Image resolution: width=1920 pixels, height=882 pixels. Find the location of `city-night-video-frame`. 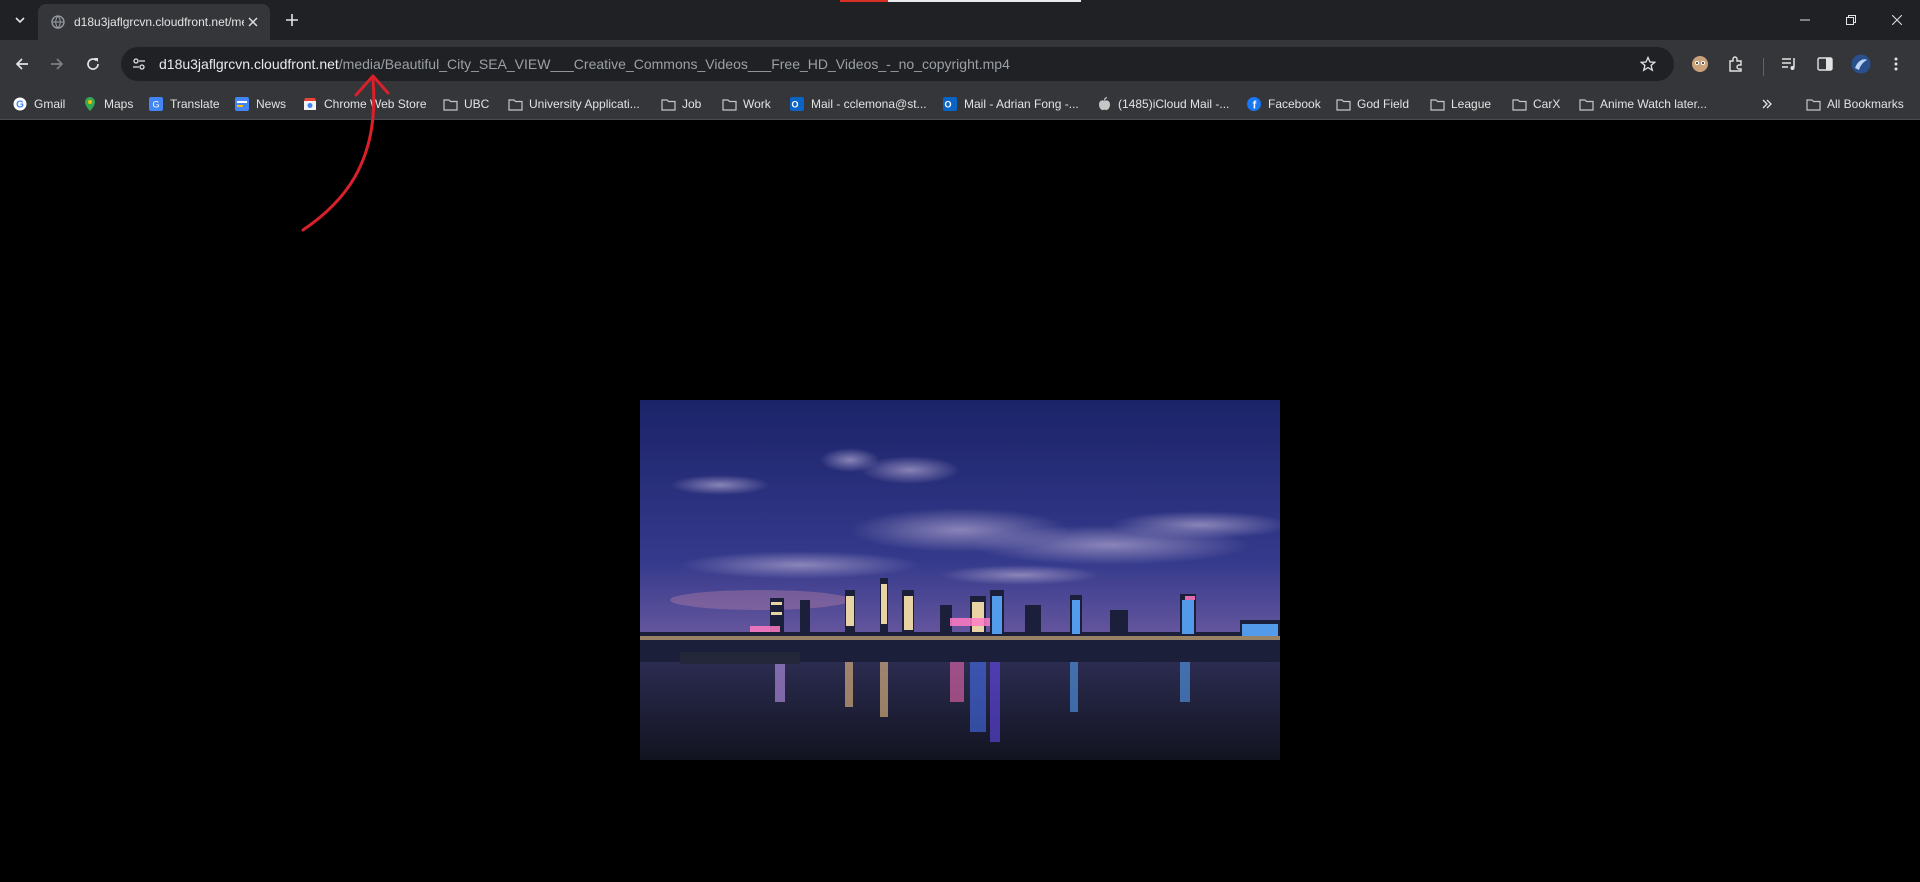

city-night-video-frame is located at coordinates (960, 580).